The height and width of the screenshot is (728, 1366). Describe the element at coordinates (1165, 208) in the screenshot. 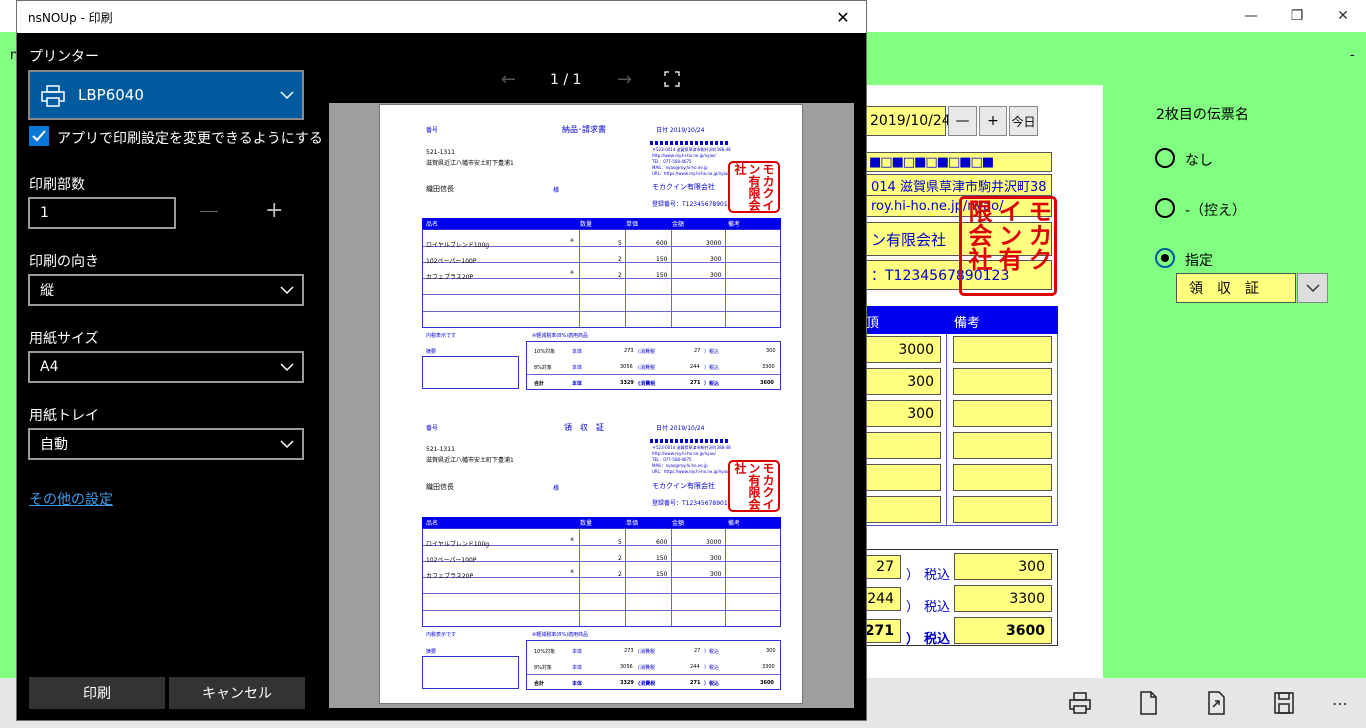

I see `radio-copy` at that location.